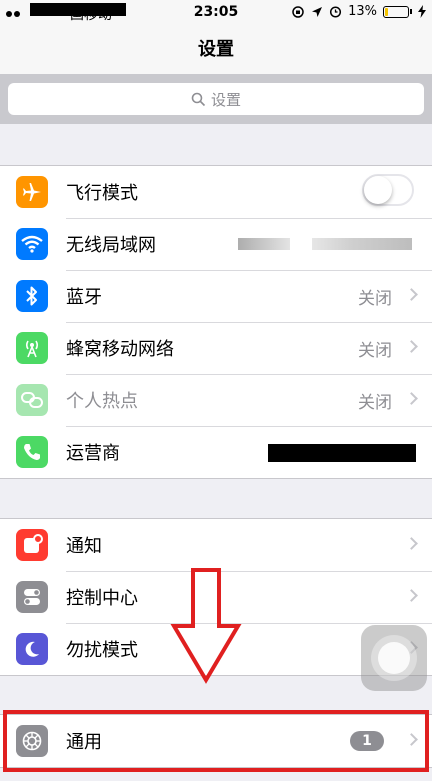  What do you see at coordinates (422, 11) in the screenshot?
I see `charging-icon` at bounding box center [422, 11].